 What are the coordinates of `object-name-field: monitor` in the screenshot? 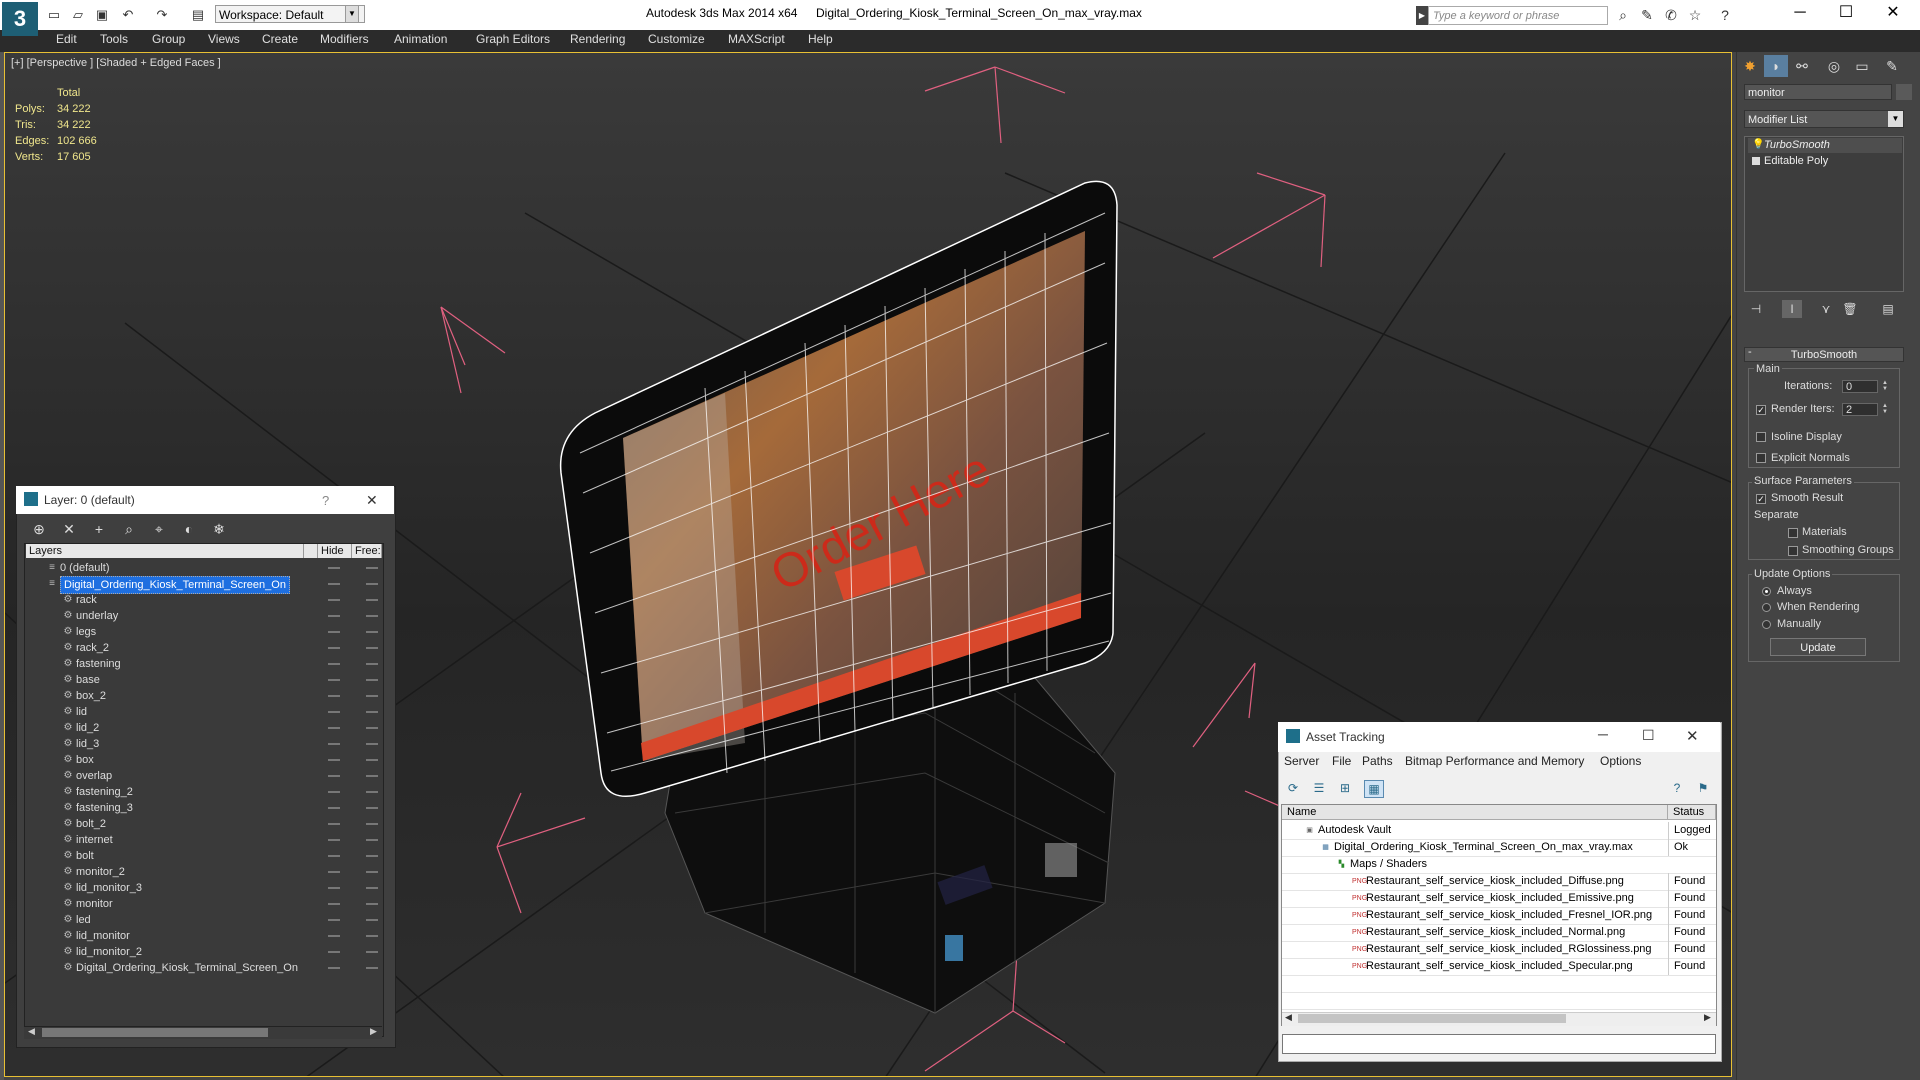 It's located at (1818, 92).